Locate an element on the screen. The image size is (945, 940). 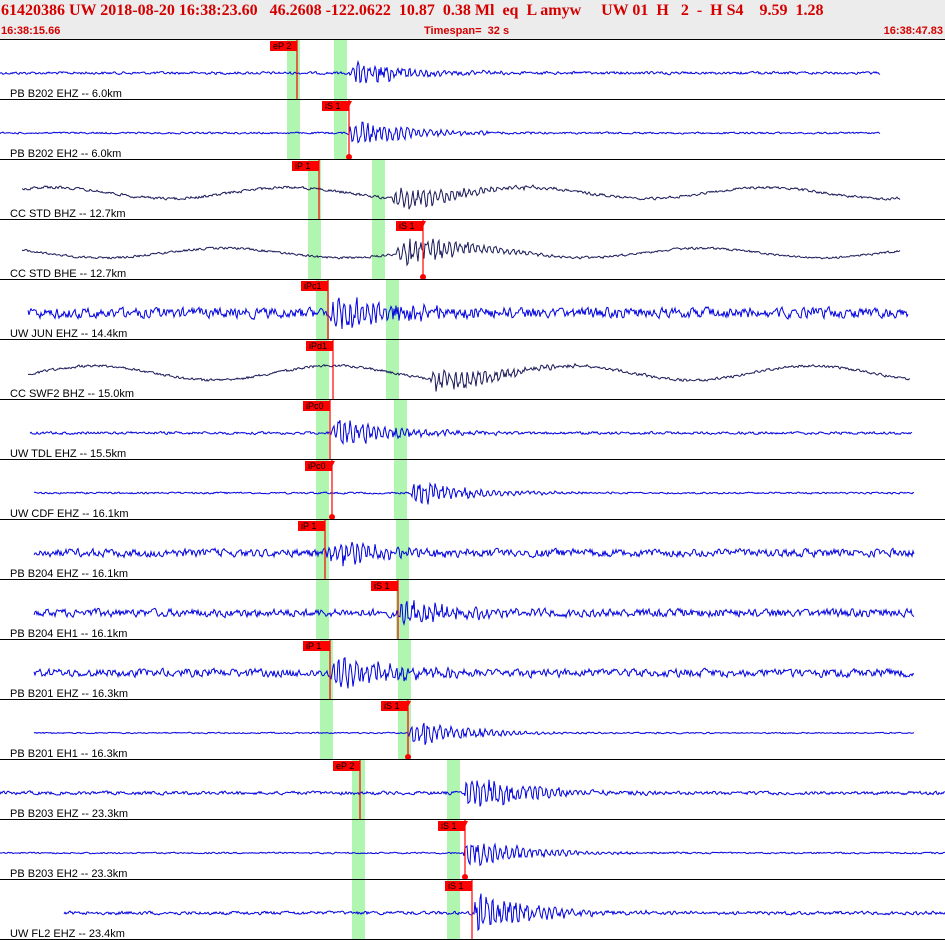
channel-label: PB B202 EH2 -- 6.0km is located at coordinates (65, 154).